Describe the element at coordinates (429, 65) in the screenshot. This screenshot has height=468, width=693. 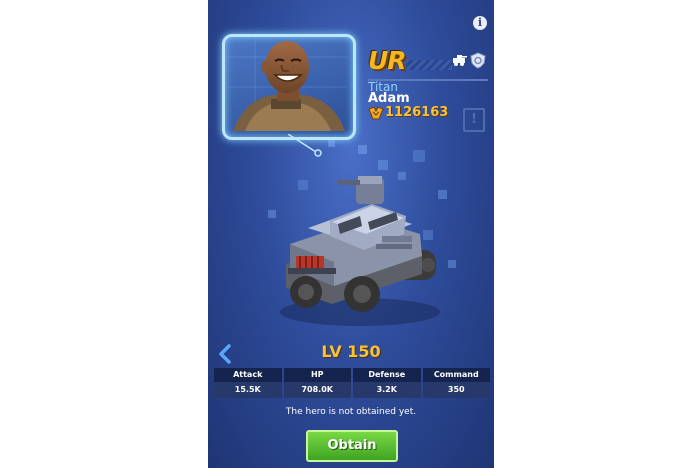
I see `rarity-strip` at that location.